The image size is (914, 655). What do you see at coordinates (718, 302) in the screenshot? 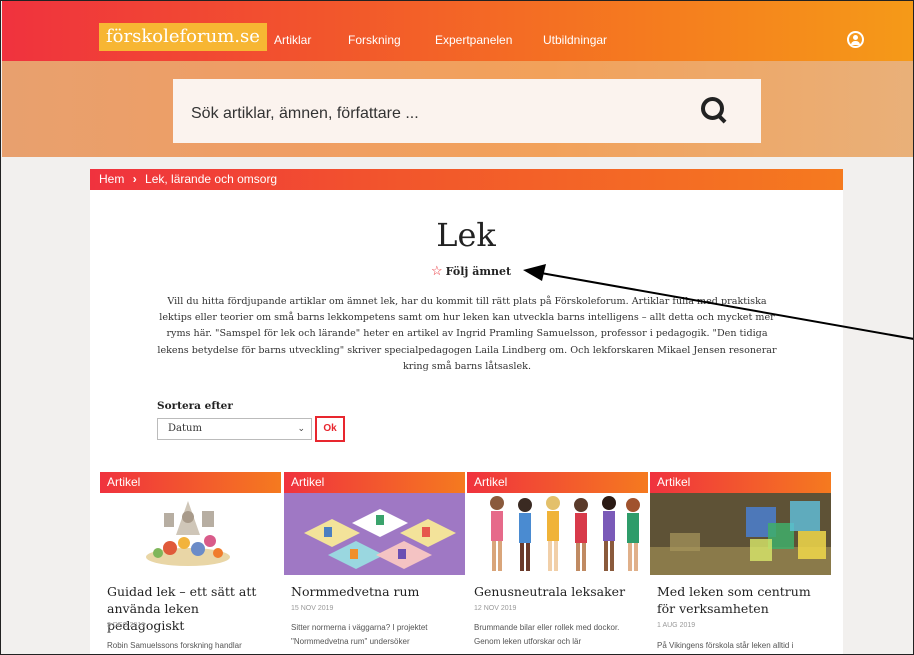
I see `annotation-arrow` at bounding box center [718, 302].